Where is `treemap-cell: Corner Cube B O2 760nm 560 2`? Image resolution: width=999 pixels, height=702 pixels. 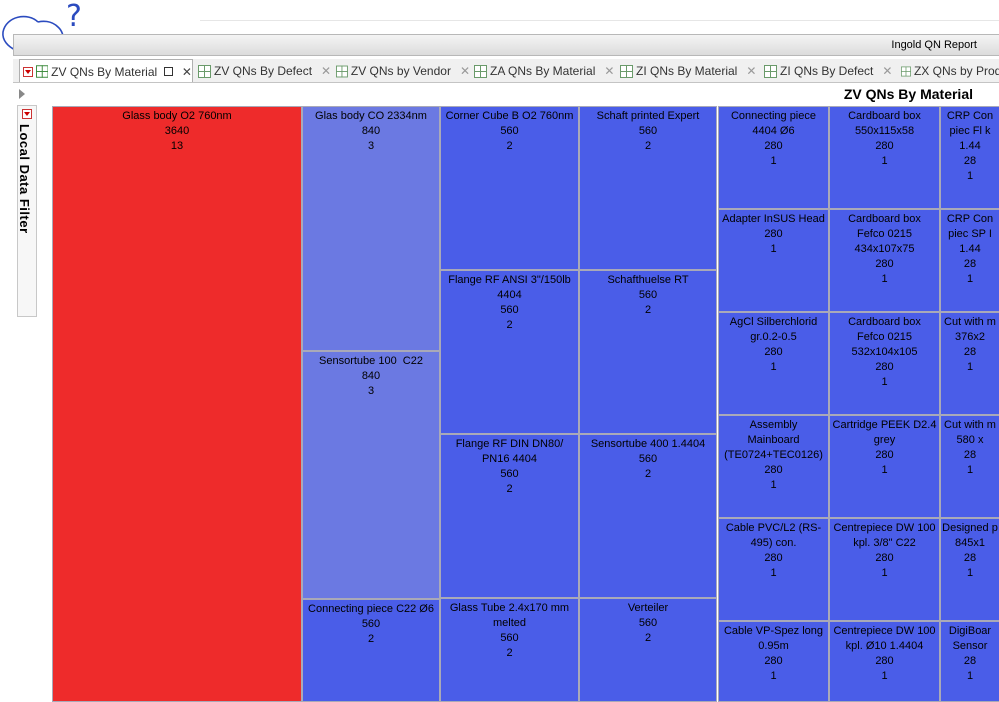
treemap-cell: Corner Cube B O2 760nm 560 2 is located at coordinates (509, 188).